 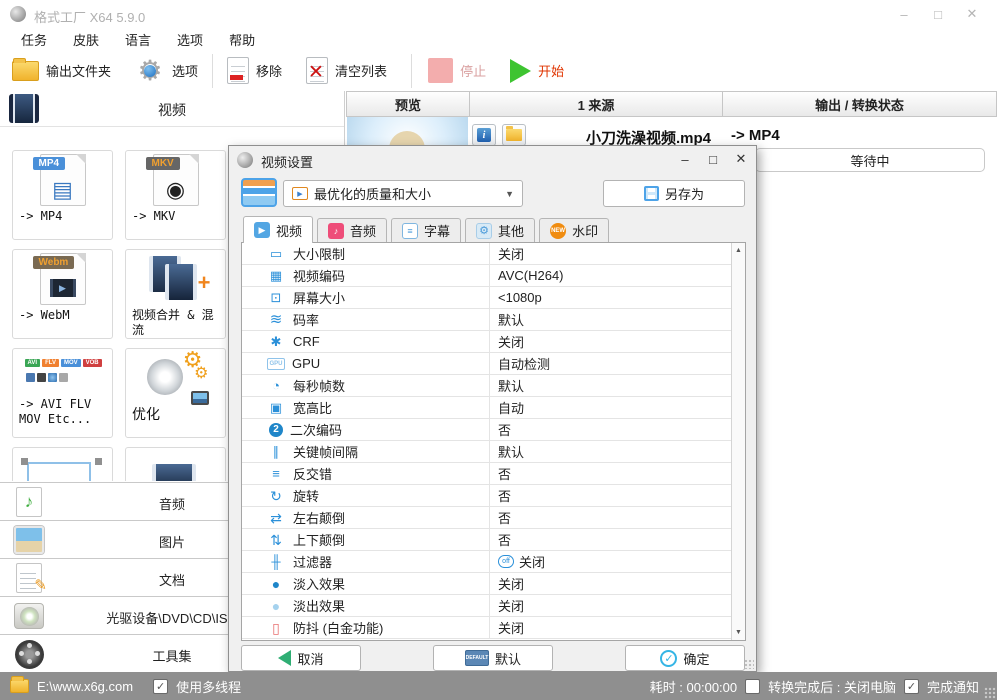 What do you see at coordinates (486, 320) in the screenshot?
I see `setting-row-waves: ≋ 码率 默认` at bounding box center [486, 320].